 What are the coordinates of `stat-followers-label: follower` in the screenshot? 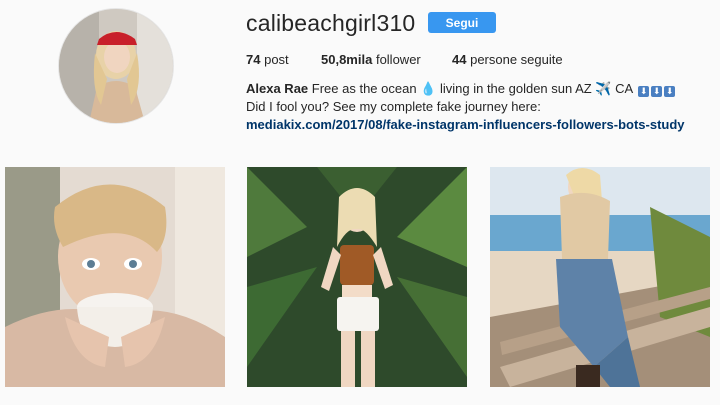 It's located at (398, 59).